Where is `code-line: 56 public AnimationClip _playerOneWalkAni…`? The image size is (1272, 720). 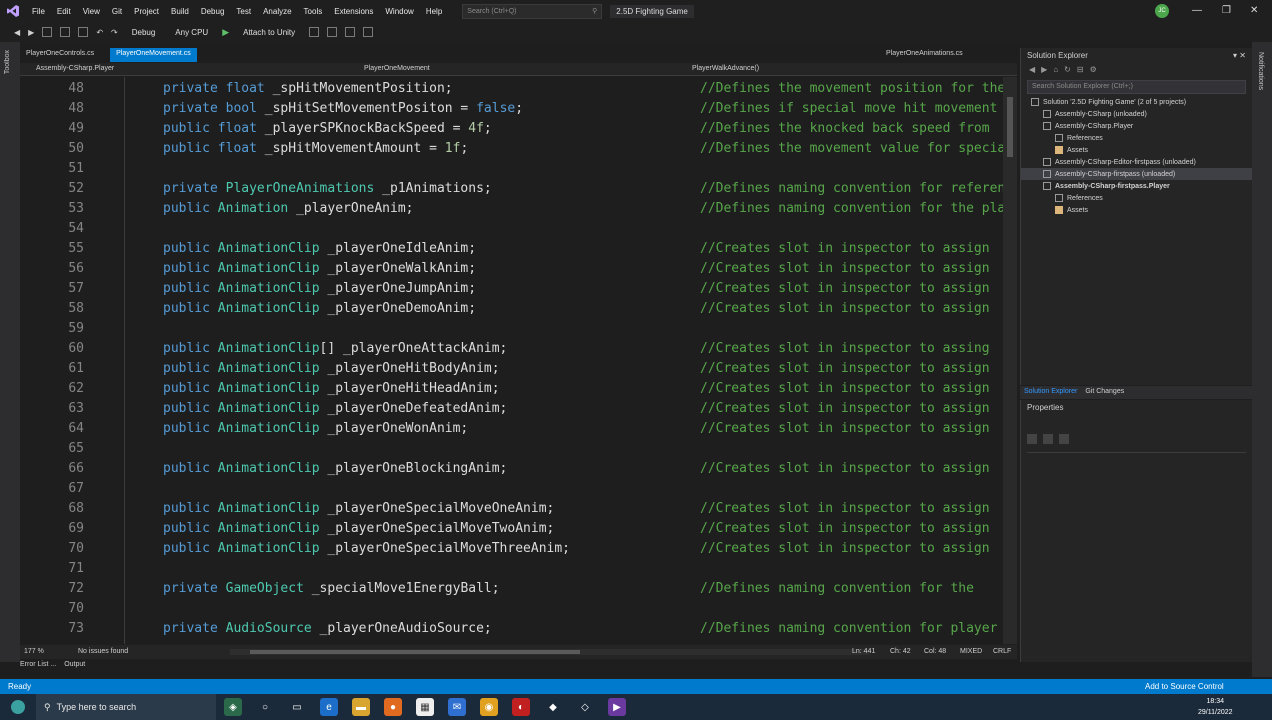 code-line: 56 public AnimationClip _playerOneWalkAni… is located at coordinates (518, 269).